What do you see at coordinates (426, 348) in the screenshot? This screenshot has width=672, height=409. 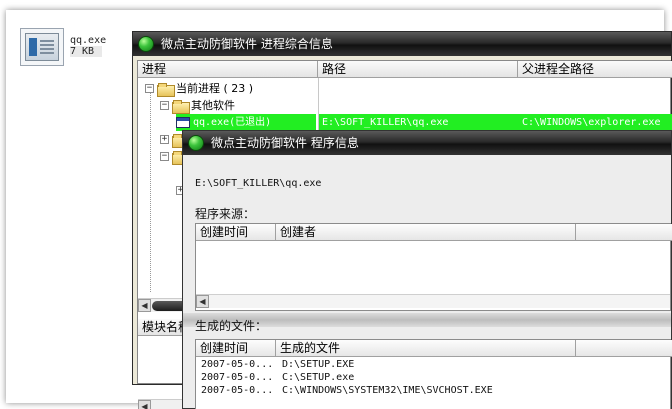 I see `generated-col-file: 生成的文件` at bounding box center [426, 348].